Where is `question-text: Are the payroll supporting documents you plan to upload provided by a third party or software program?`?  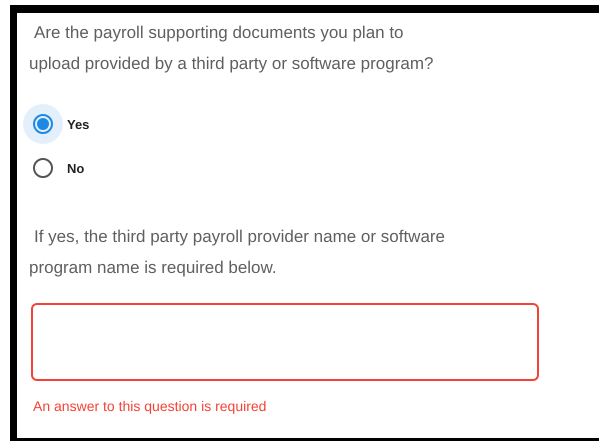
question-text: Are the payroll supporting documents you plan to upload provided by a third party or software program? is located at coordinates (231, 48).